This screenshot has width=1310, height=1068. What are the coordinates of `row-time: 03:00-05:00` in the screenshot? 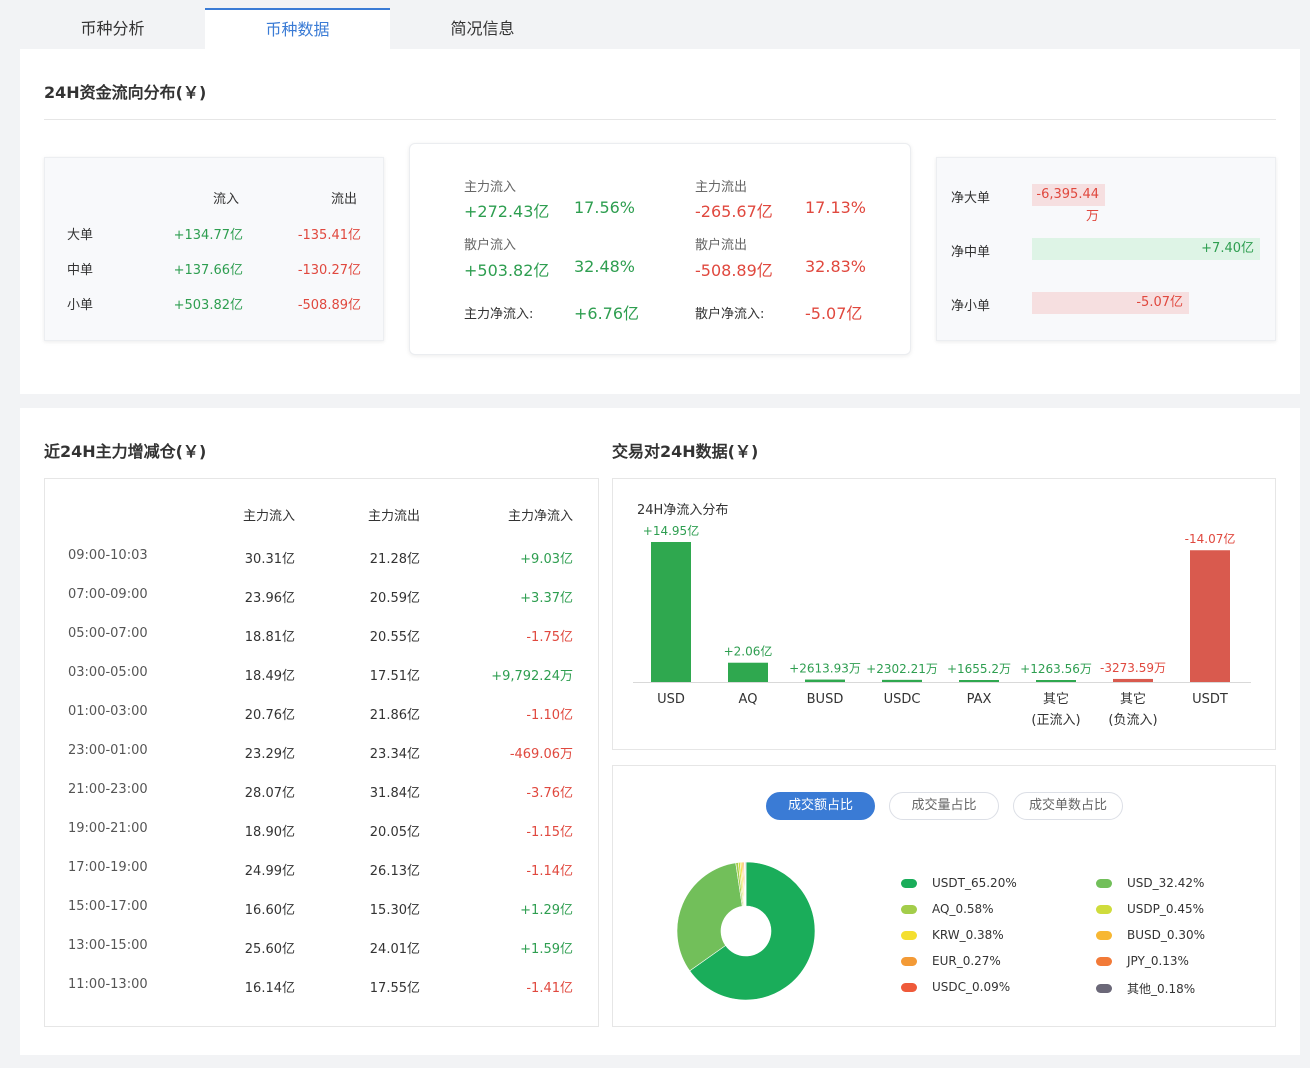 It's located at (108, 672).